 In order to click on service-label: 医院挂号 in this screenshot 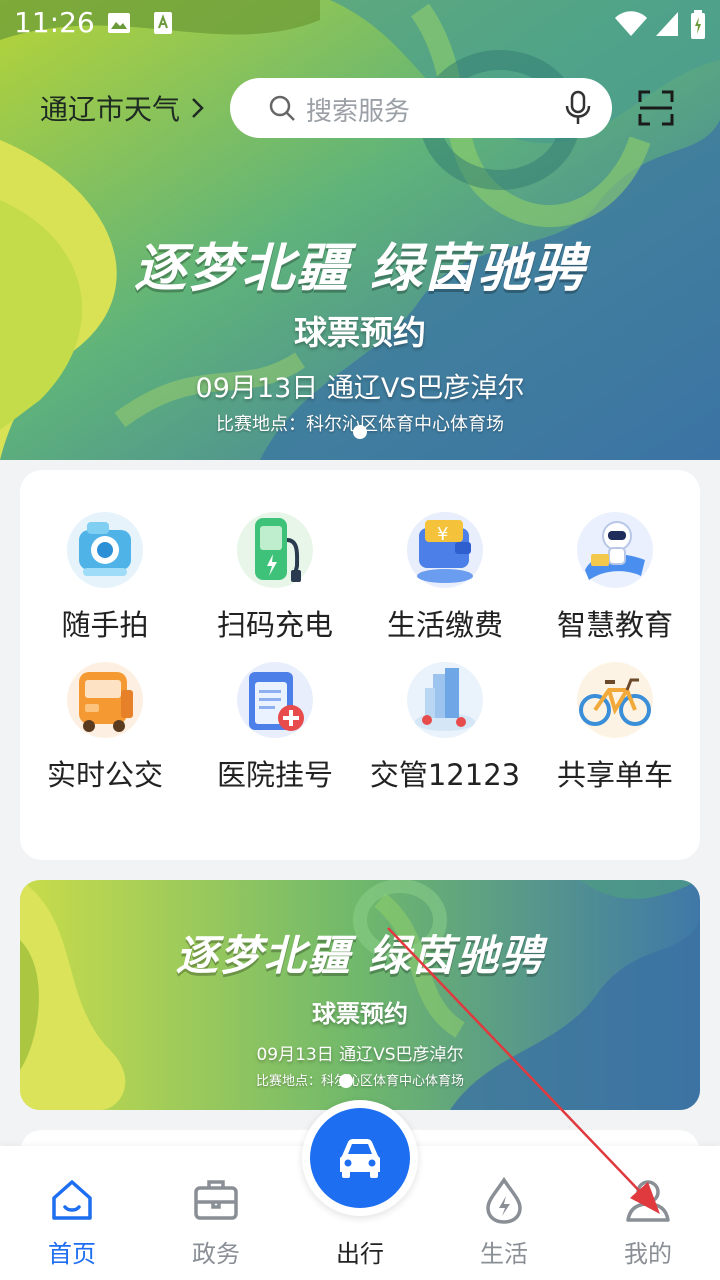, I will do `click(274, 775)`.